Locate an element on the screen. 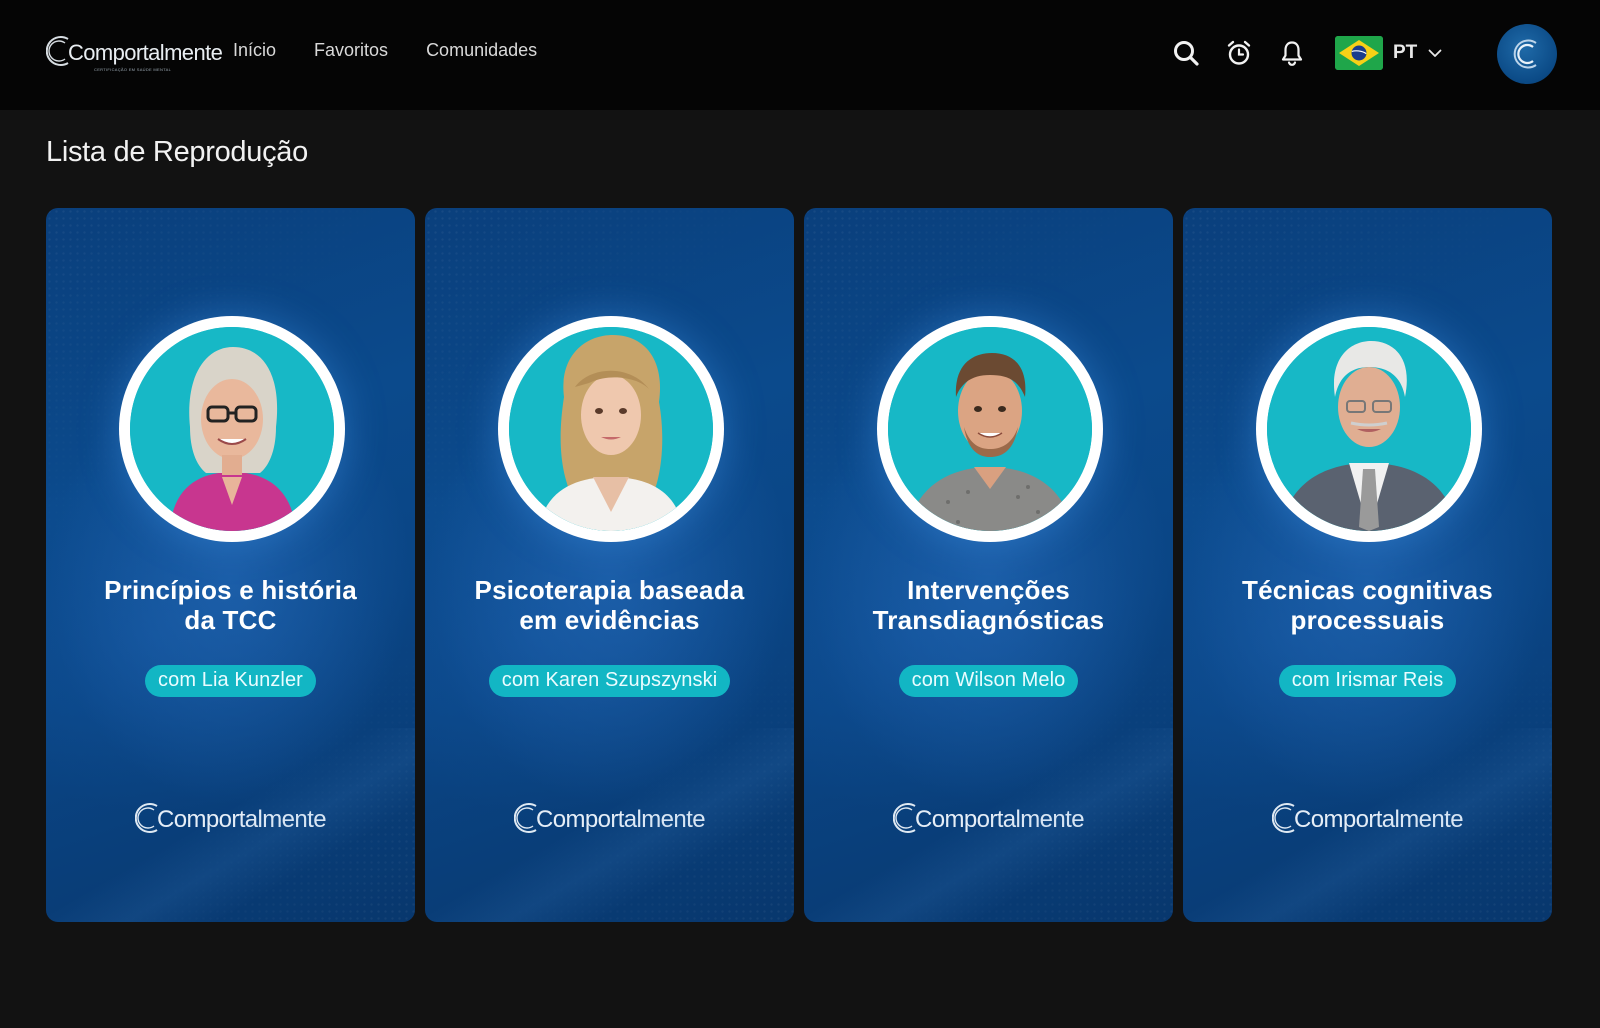 Image resolution: width=1600 pixels, height=1028 pixels. language-selector: PT is located at coordinates (1389, 53).